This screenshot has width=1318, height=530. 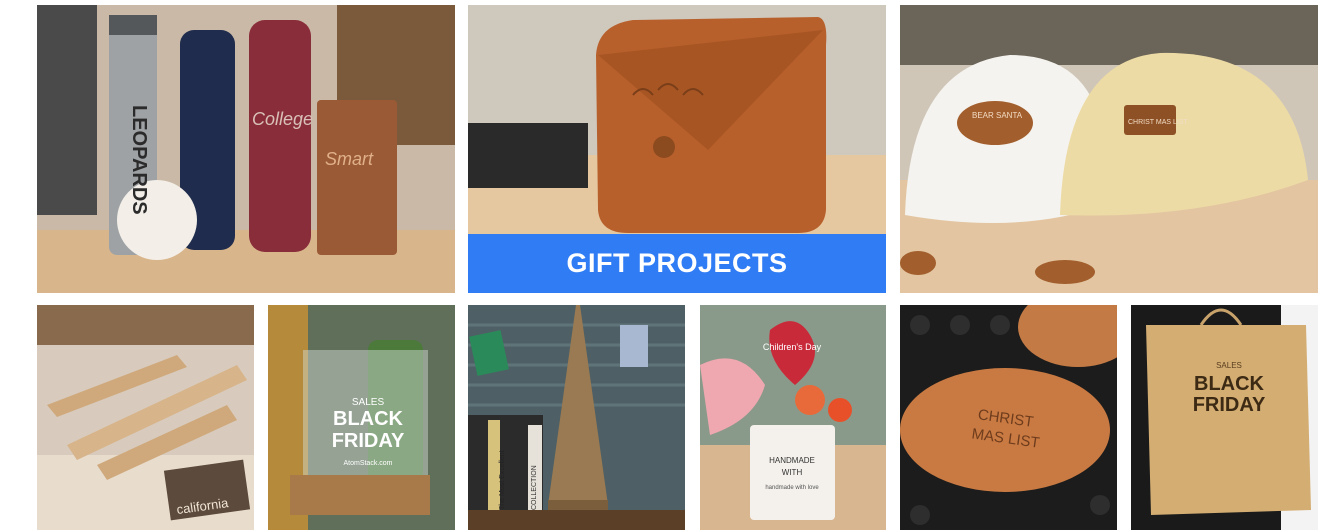 I want to click on book-title-2: COLLECTION, so click(x=534, y=487).